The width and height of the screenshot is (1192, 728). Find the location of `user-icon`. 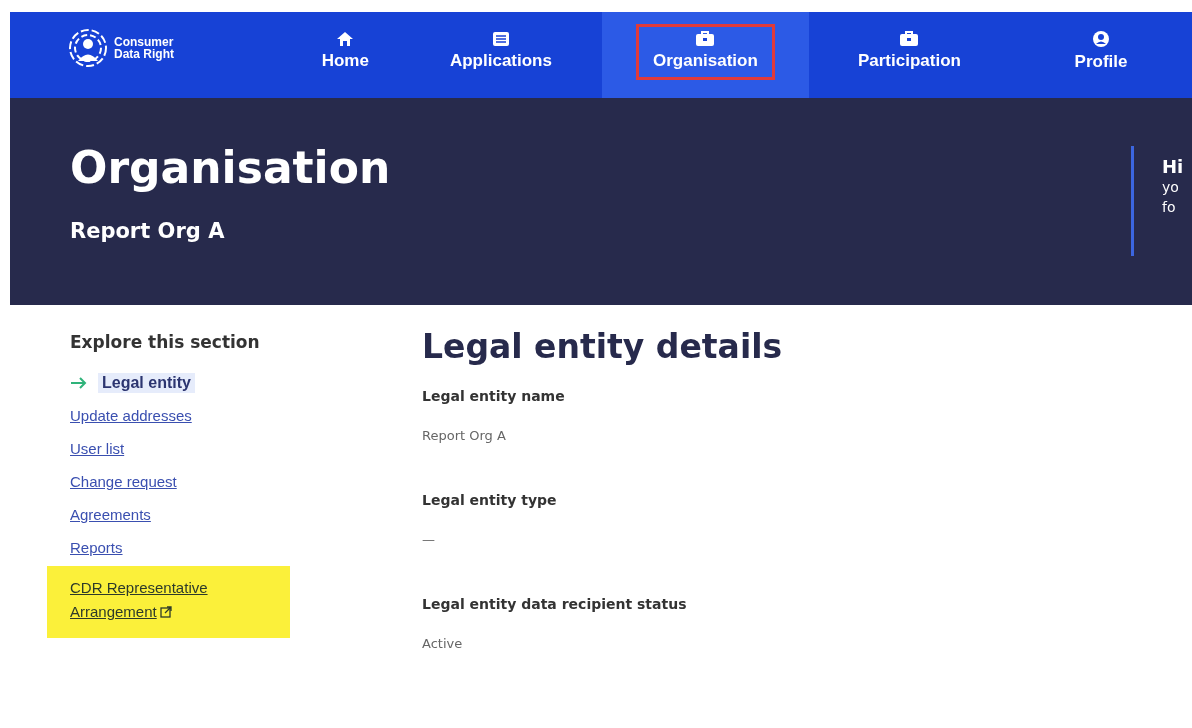

user-icon is located at coordinates (1101, 39).